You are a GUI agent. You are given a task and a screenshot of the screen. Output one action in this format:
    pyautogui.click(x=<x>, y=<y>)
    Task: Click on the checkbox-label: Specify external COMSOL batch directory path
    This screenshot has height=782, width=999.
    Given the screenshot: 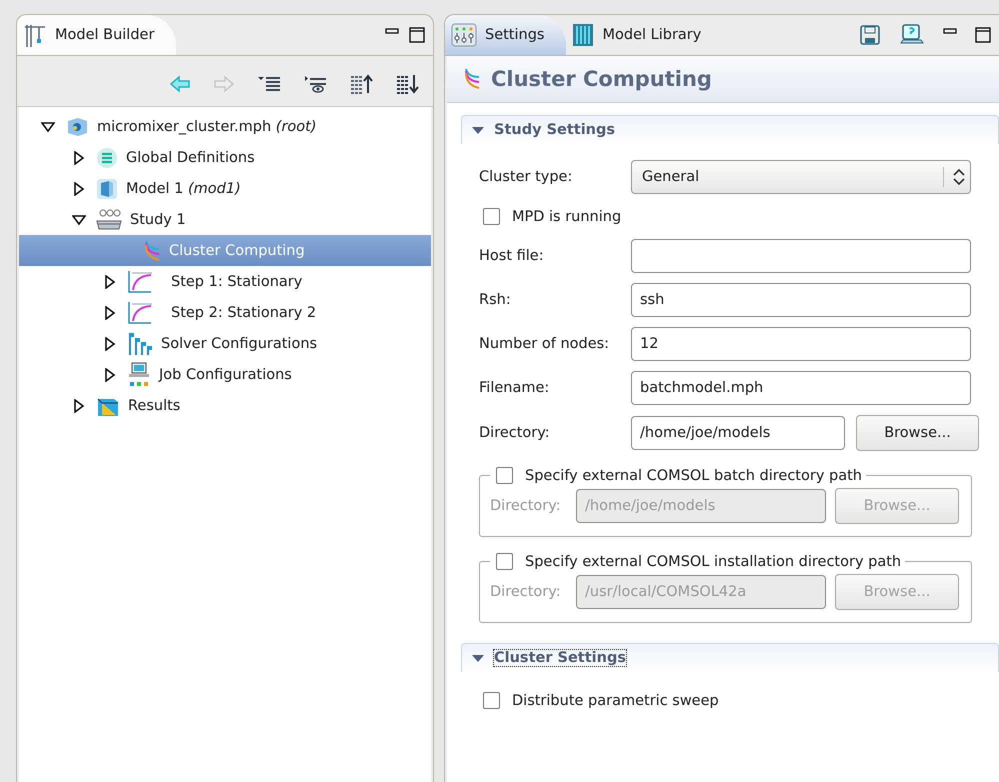 What is the action you would take?
    pyautogui.click(x=693, y=476)
    